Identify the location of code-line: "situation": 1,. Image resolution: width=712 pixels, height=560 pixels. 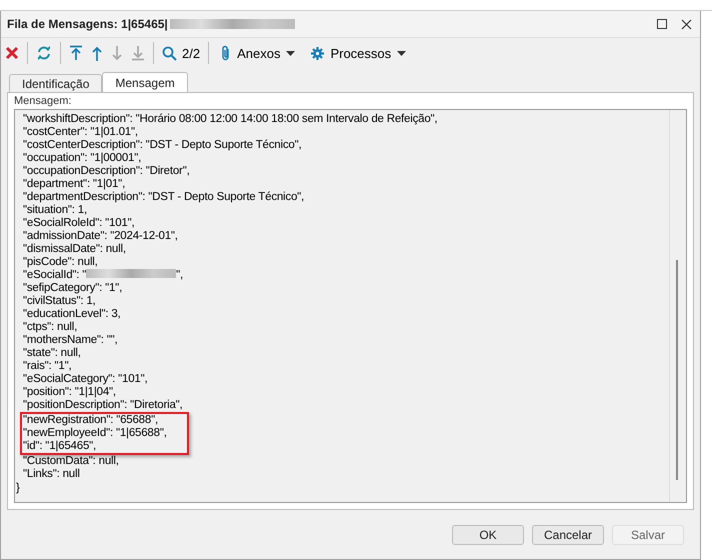
(55, 210).